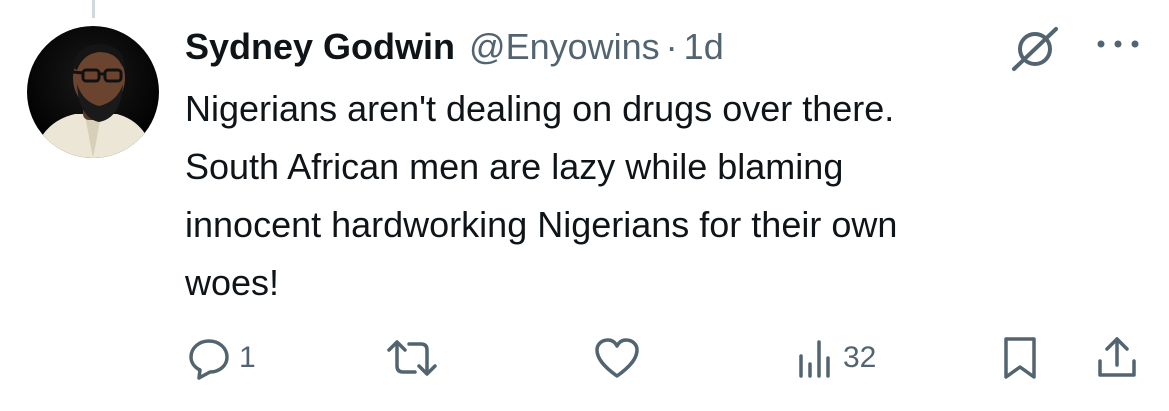 The image size is (1169, 411). Describe the element at coordinates (665, 358) in the screenshot. I see `tweet-action-bar: 1 32` at that location.